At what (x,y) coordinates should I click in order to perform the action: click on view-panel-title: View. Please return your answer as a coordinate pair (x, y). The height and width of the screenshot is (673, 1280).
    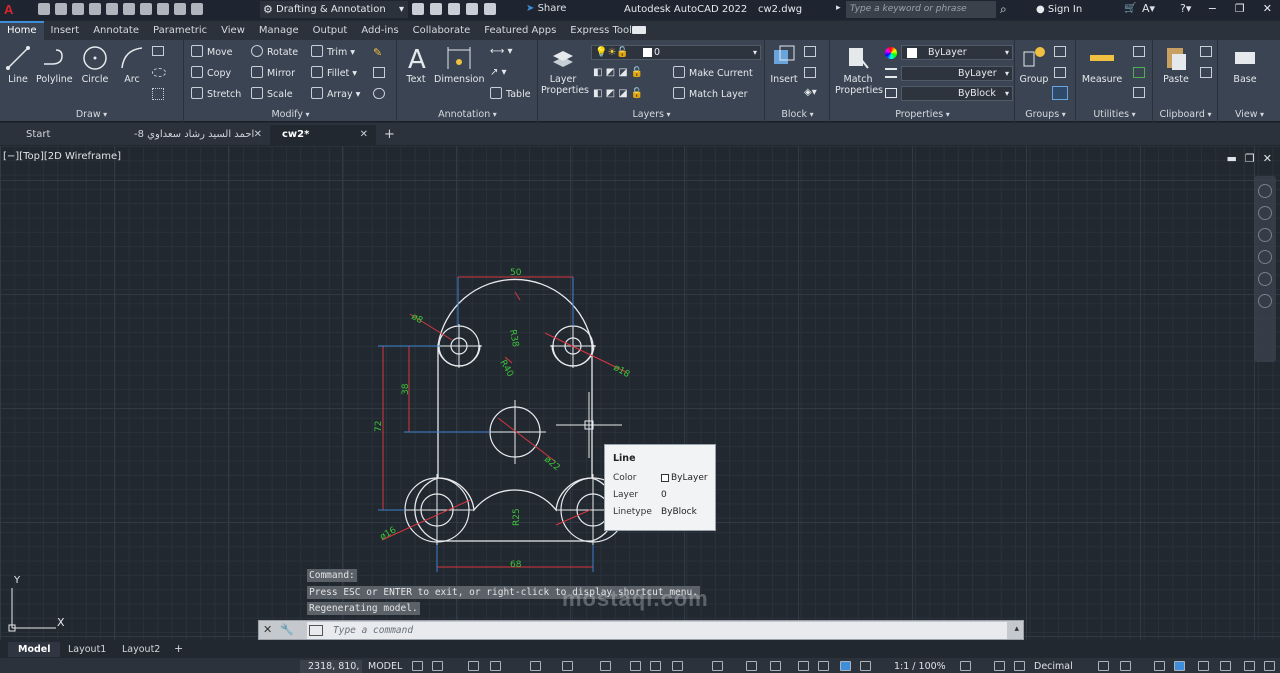
    Looking at the image, I should click on (1249, 114).